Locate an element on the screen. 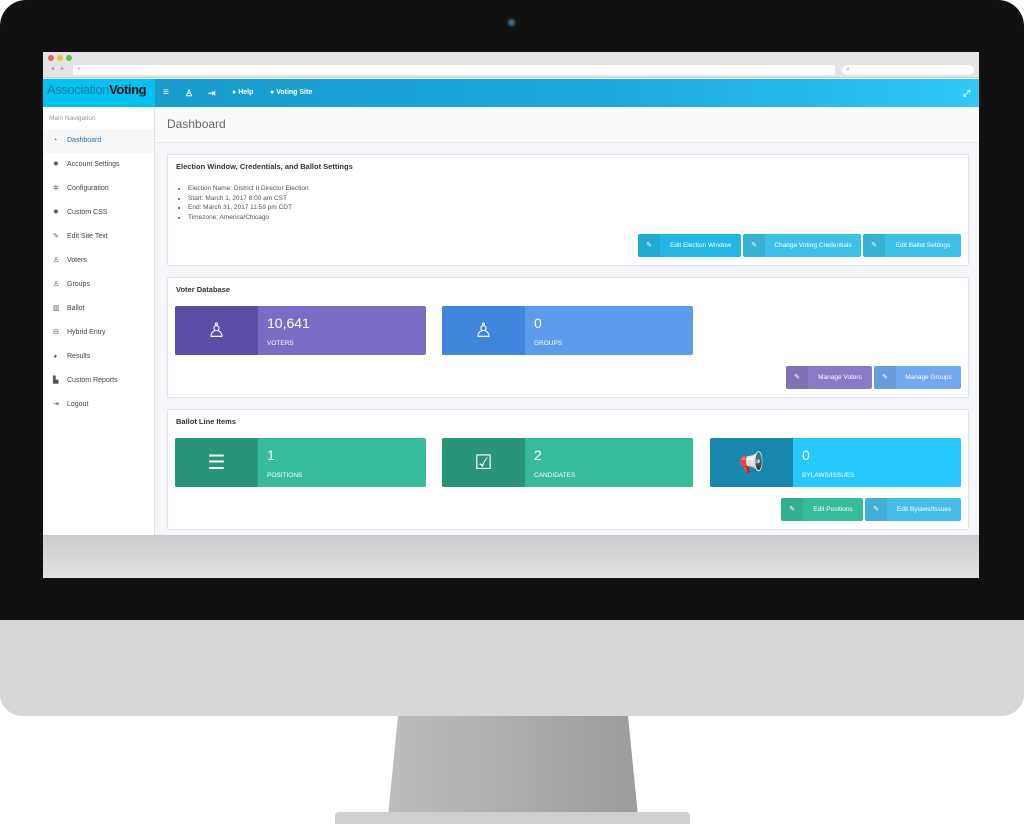 This screenshot has height=824, width=1024. sidebar-title: Main Navigation is located at coordinates (72, 118).